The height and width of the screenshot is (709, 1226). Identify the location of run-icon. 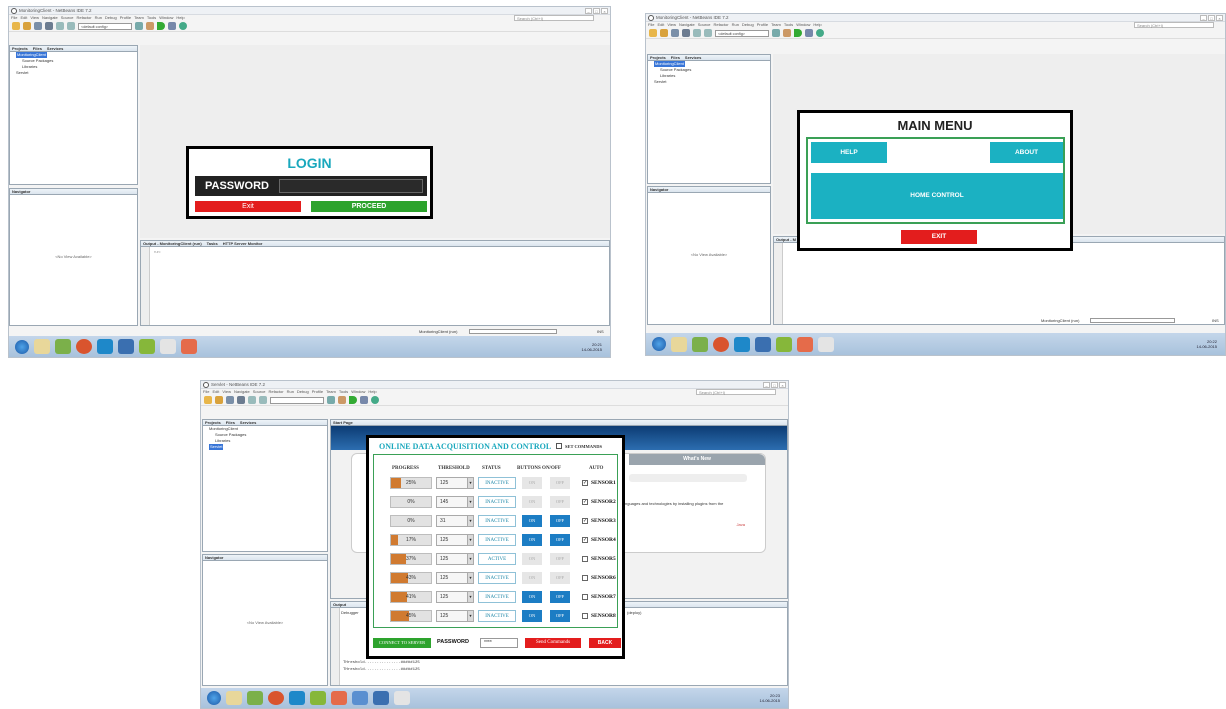
(161, 26).